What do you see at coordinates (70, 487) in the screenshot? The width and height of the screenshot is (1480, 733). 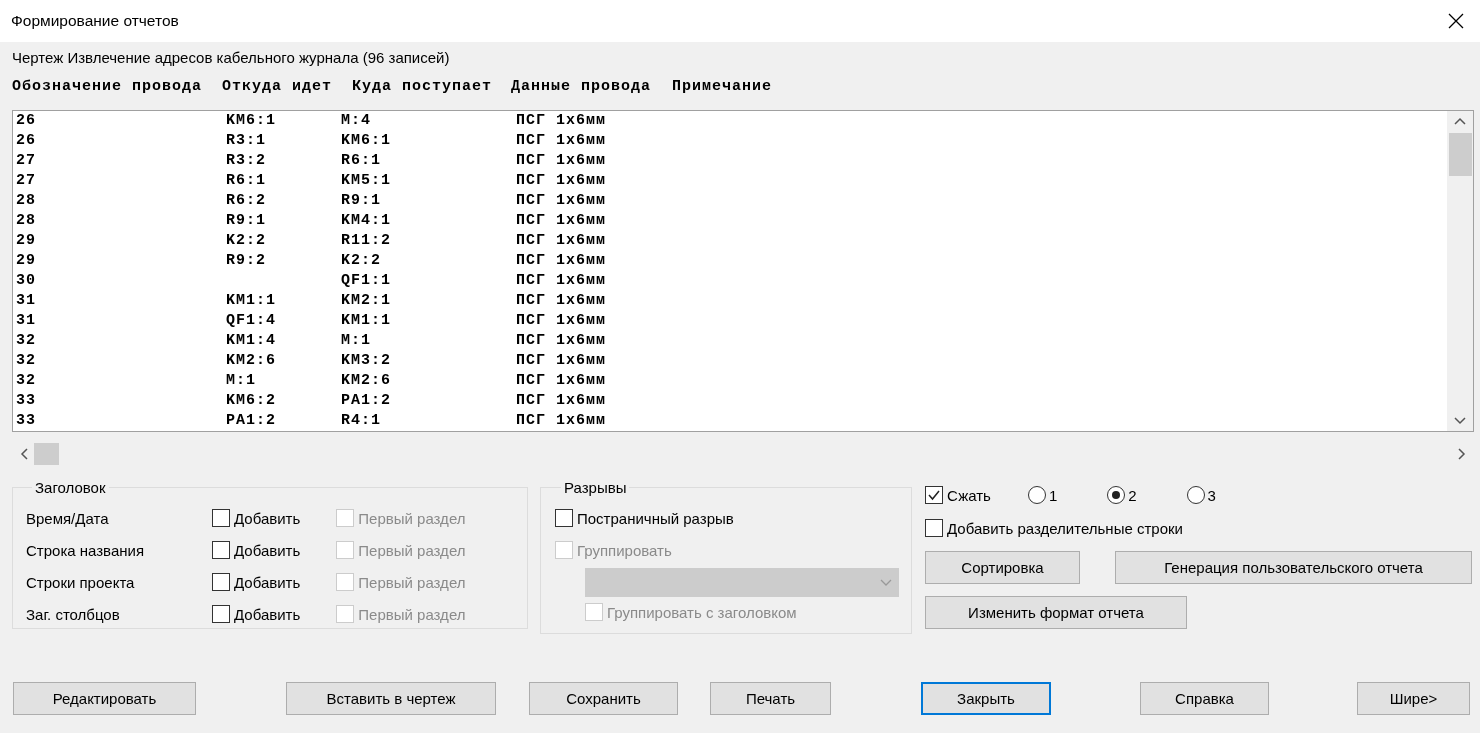 I see `group-title: Заголовок` at bounding box center [70, 487].